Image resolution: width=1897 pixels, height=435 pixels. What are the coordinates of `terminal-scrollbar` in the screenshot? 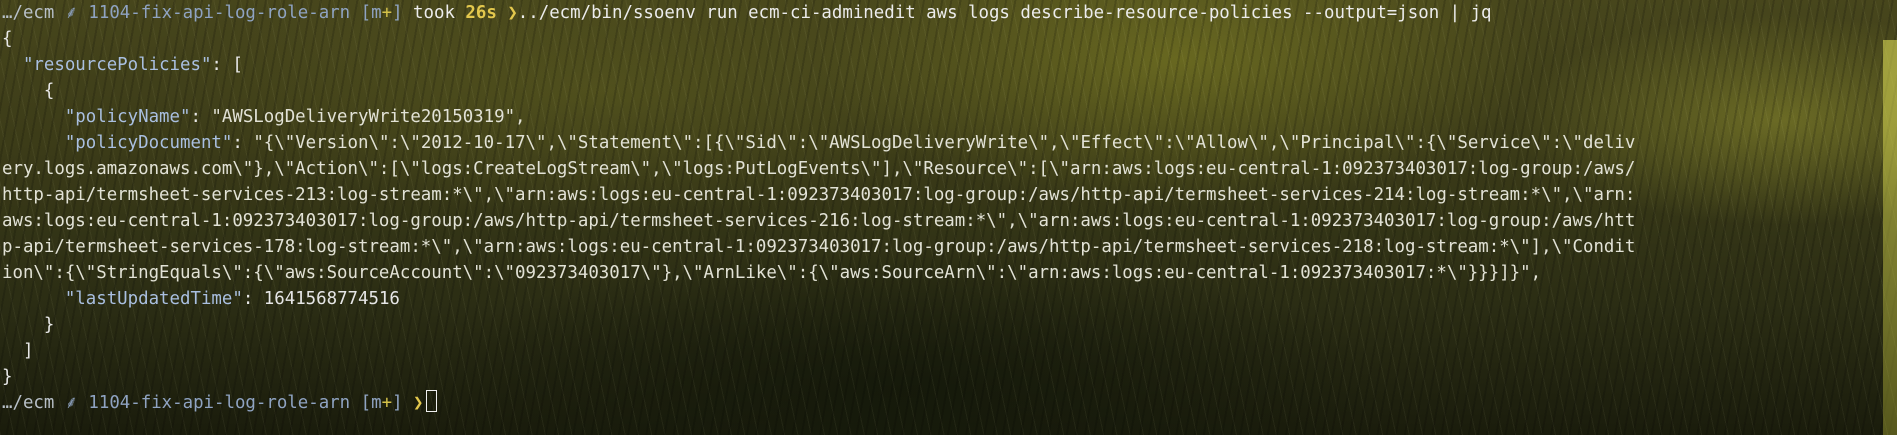 It's located at (1890, 237).